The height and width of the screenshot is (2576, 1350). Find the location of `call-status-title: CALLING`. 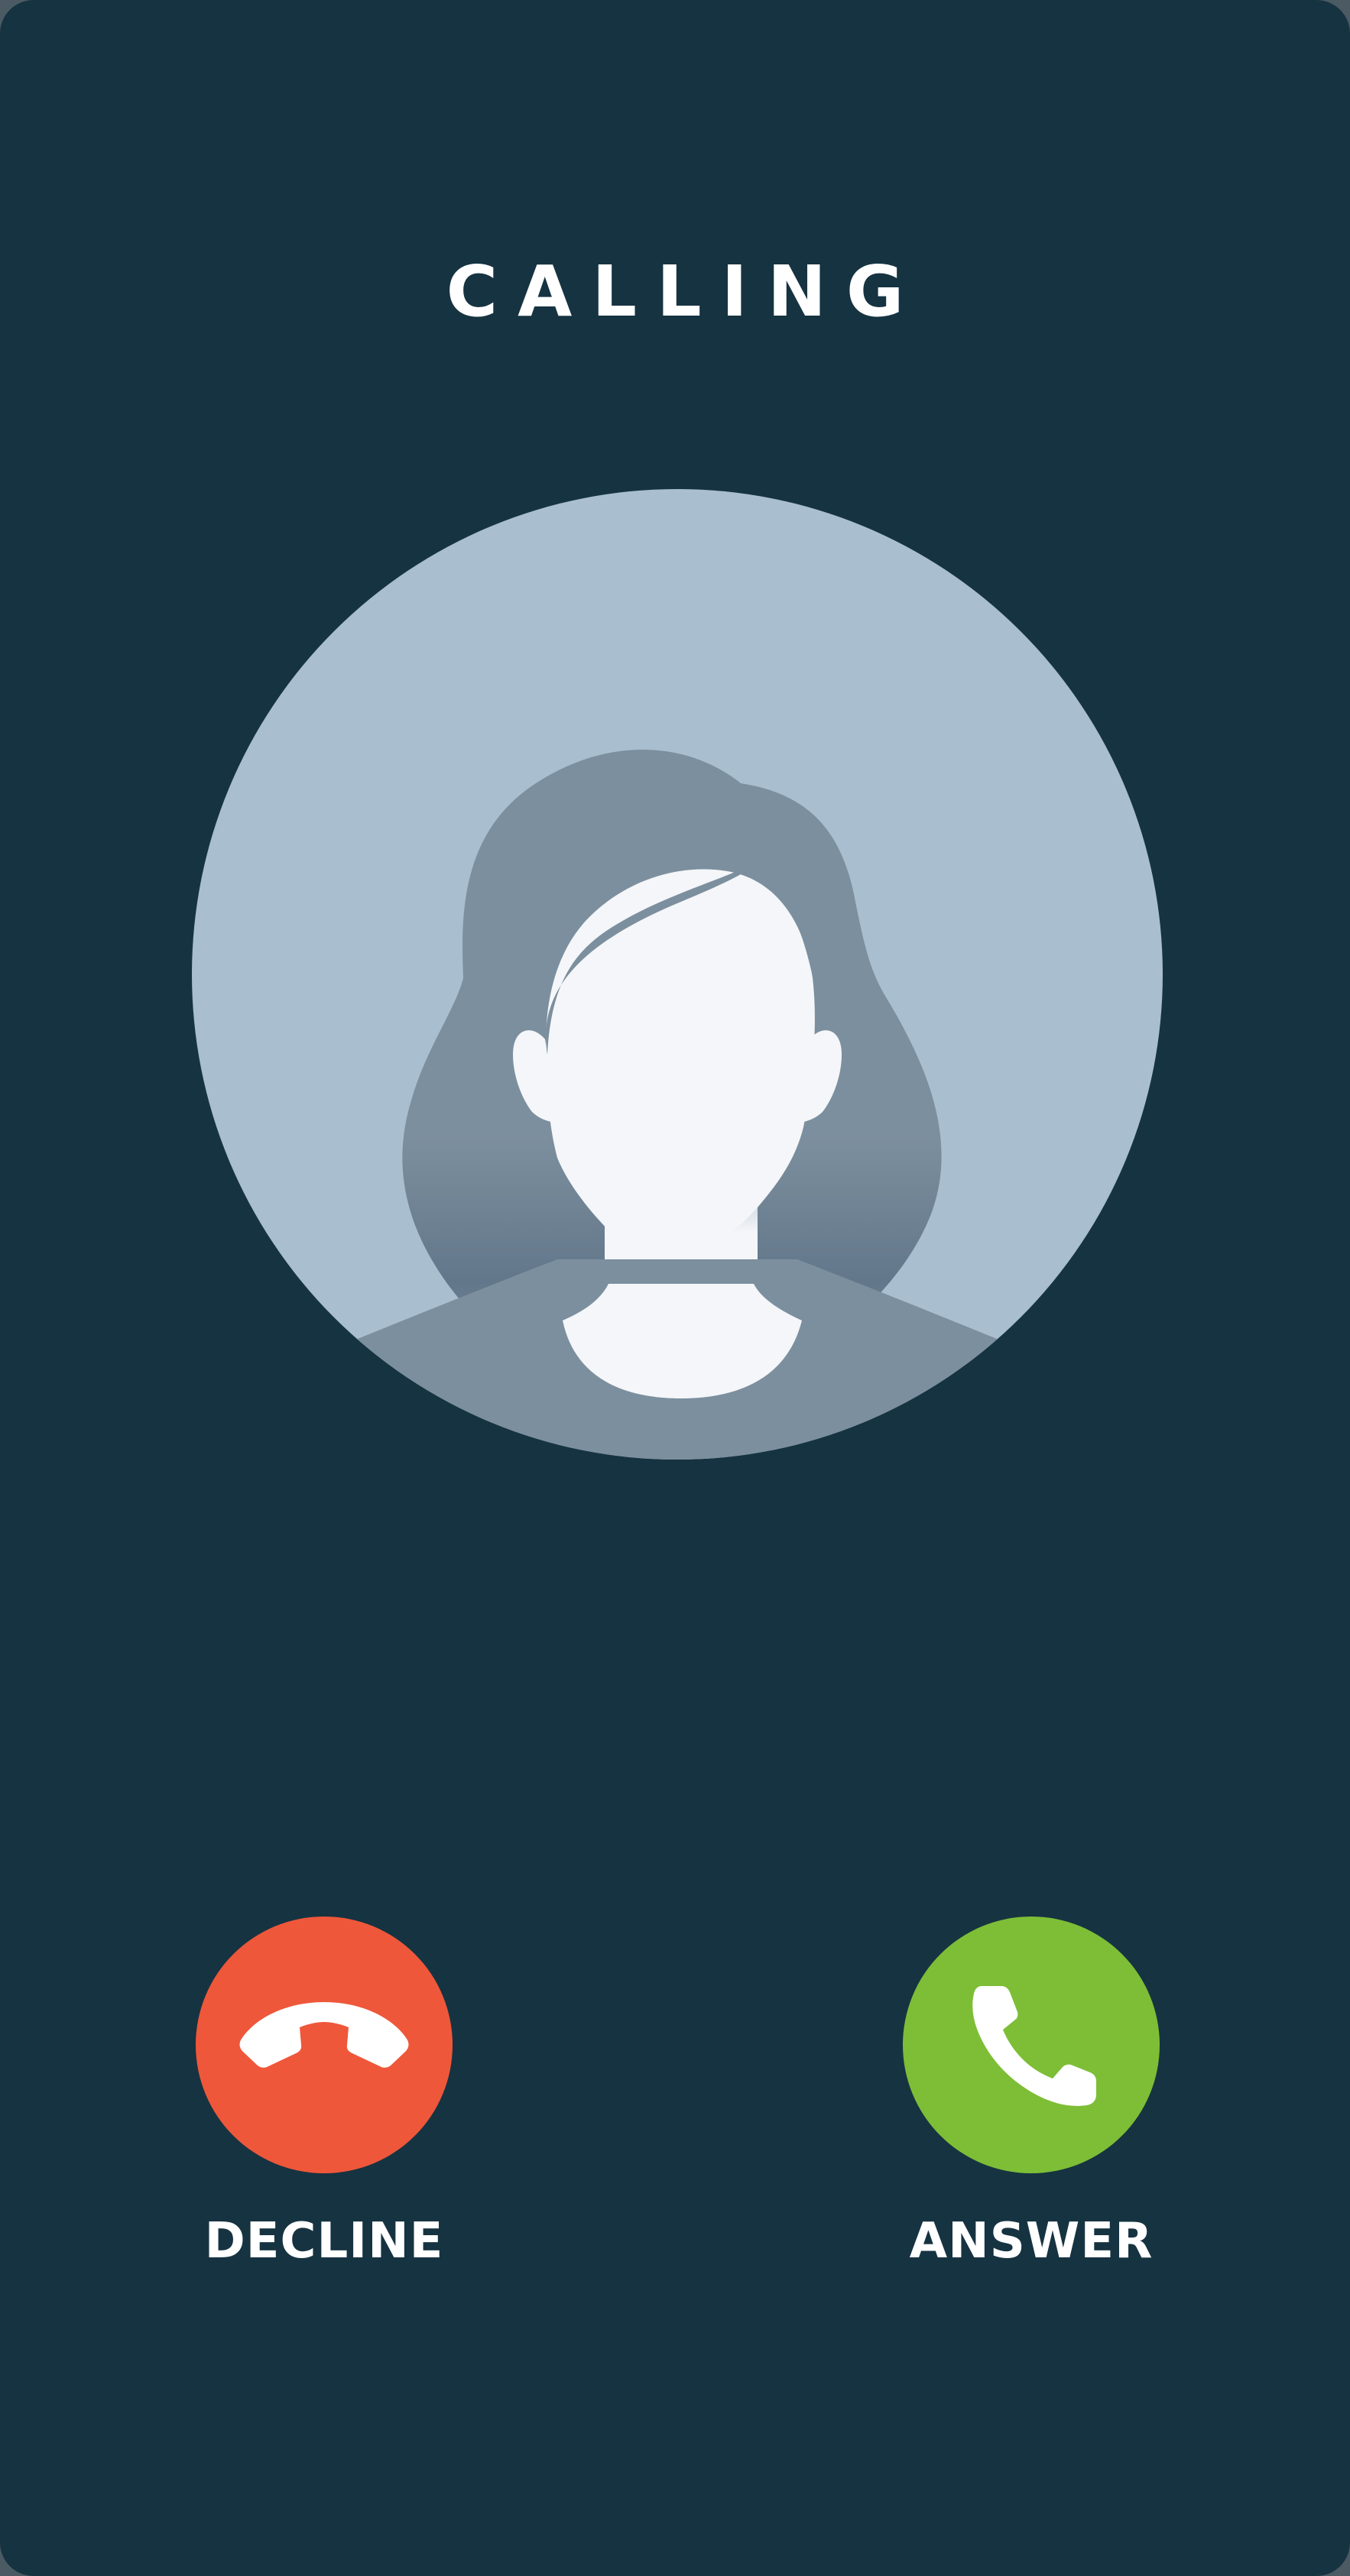

call-status-title: CALLING is located at coordinates (685, 291).